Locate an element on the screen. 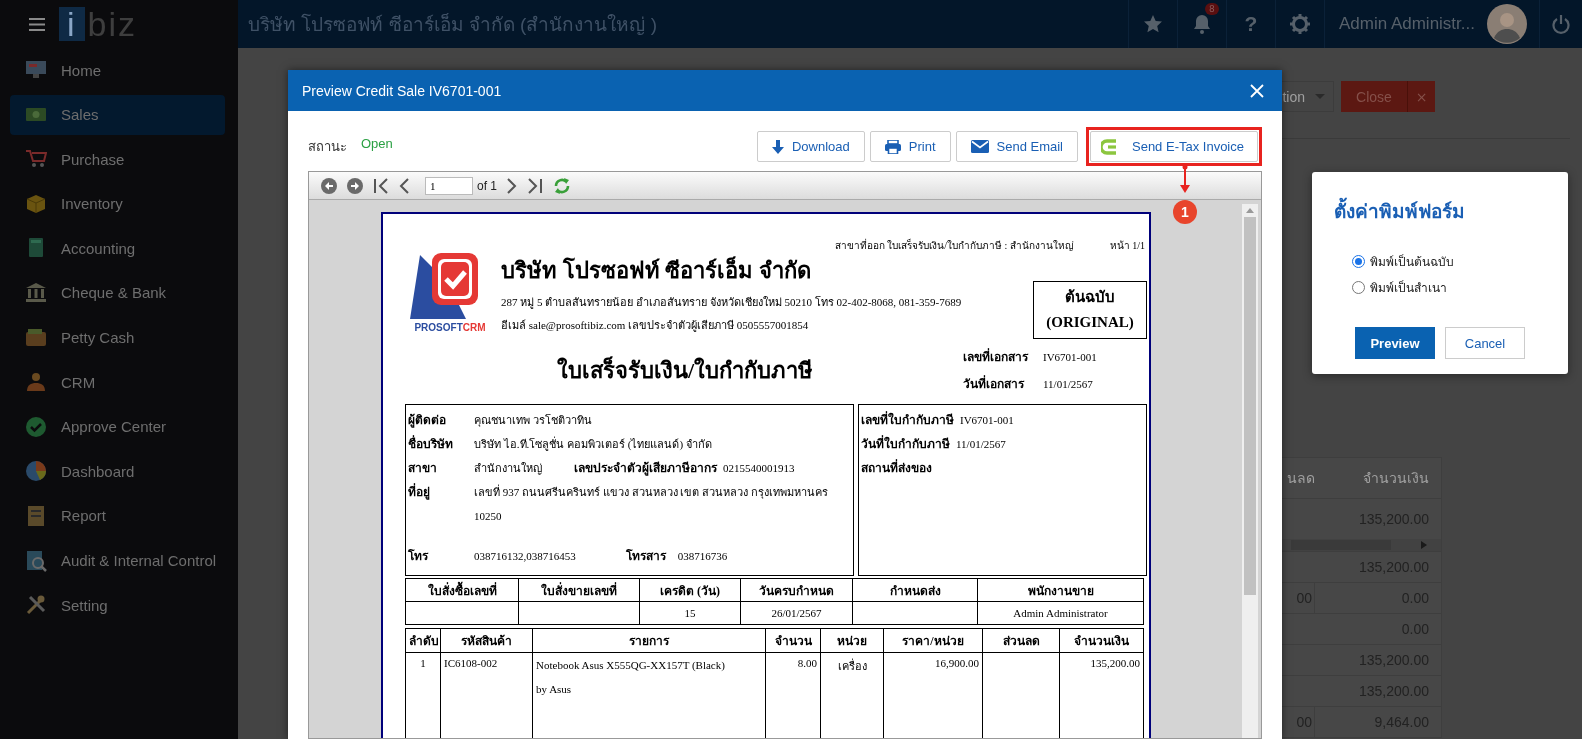 The height and width of the screenshot is (739, 1582). copy-label: ต้นฉบับ is located at coordinates (1090, 297).